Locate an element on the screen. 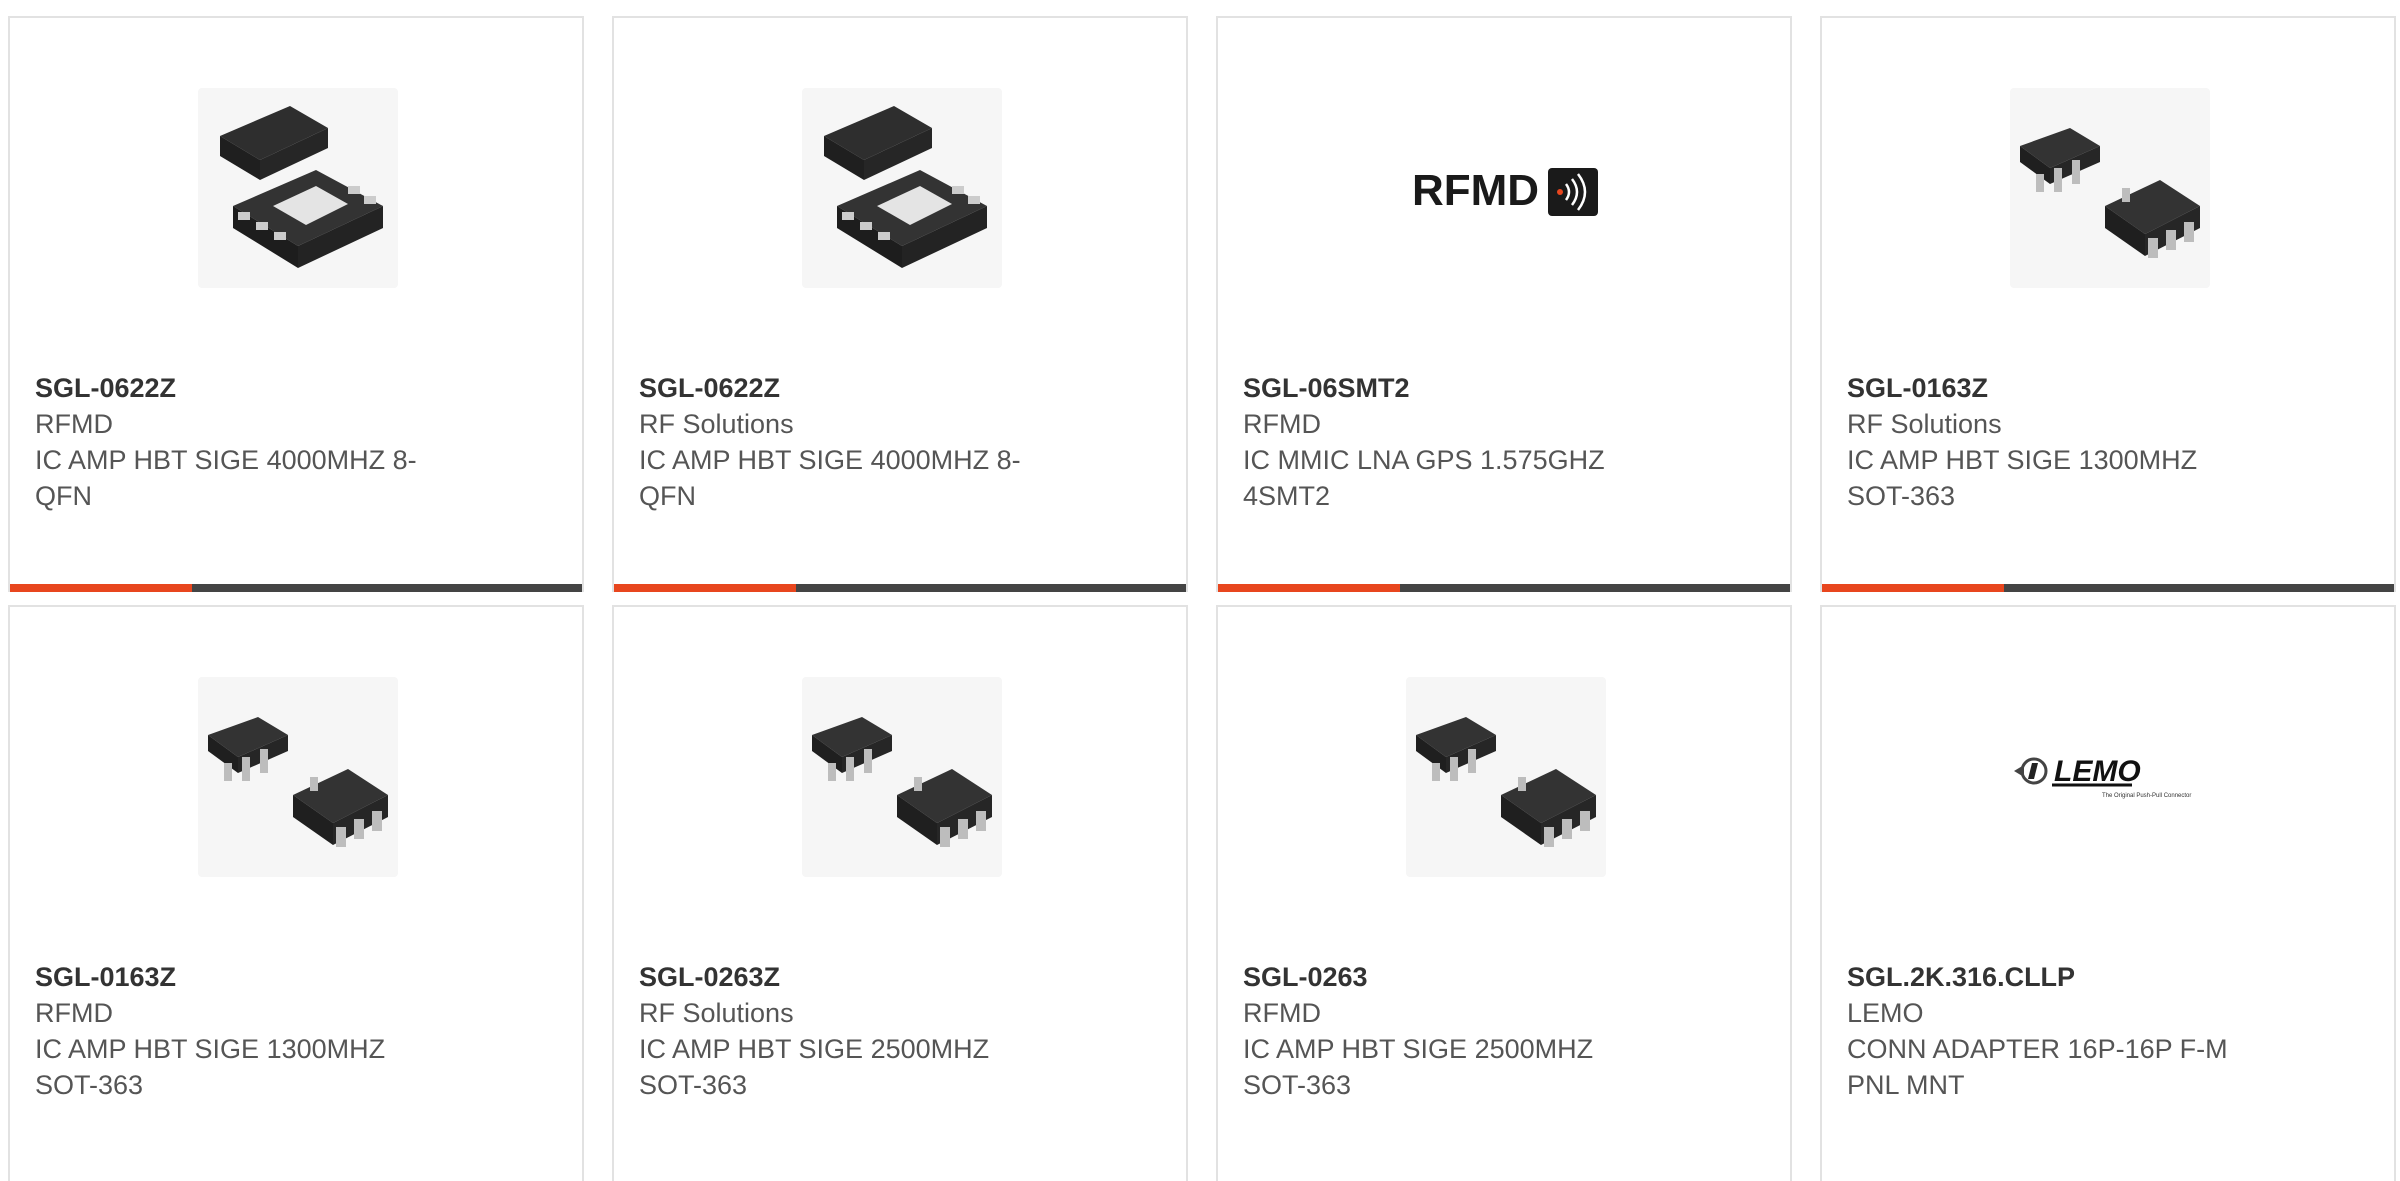 Image resolution: width=2400 pixels, height=1181 pixels. rfmd-logo: RFMD is located at coordinates (1506, 188).